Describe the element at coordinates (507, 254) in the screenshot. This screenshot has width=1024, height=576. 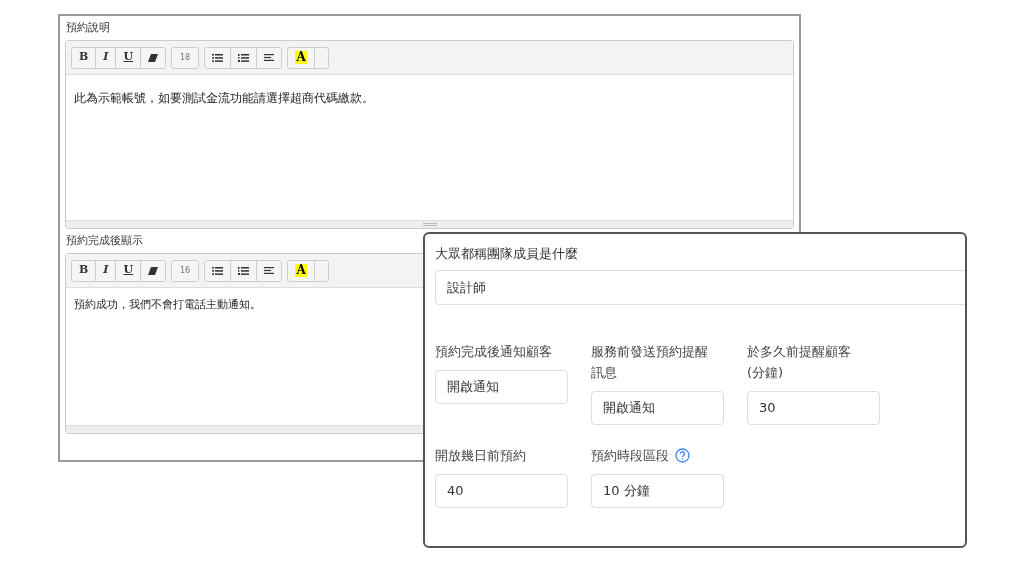
I see `field-label: 大眾都稱團隊成員是什麼` at that location.